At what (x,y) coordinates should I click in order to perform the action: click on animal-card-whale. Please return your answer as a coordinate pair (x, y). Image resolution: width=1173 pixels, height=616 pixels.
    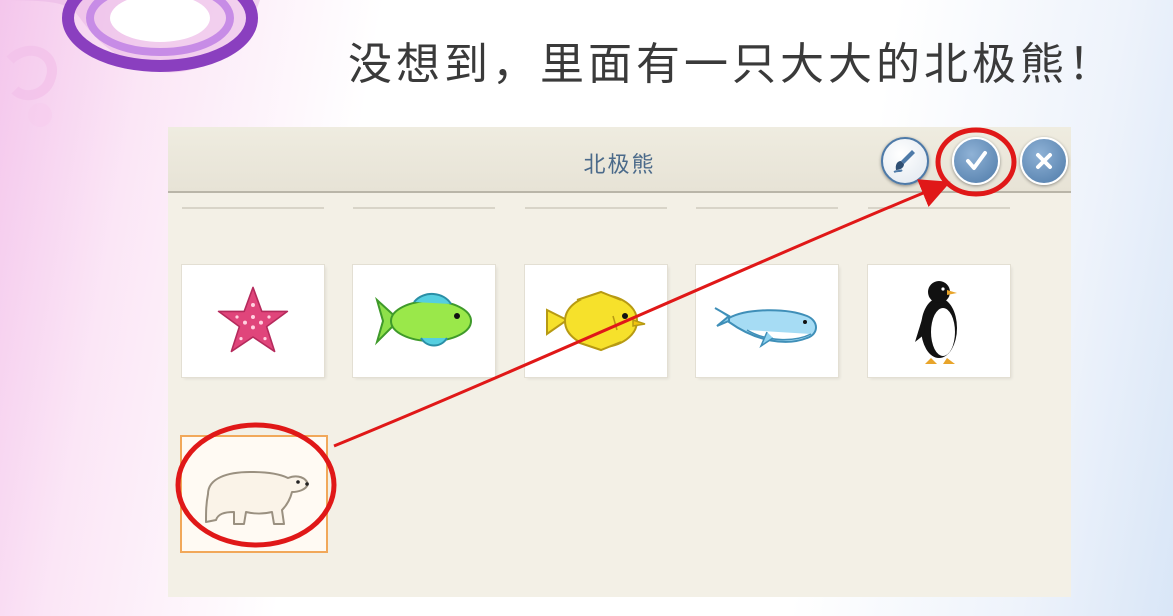
    Looking at the image, I should click on (767, 321).